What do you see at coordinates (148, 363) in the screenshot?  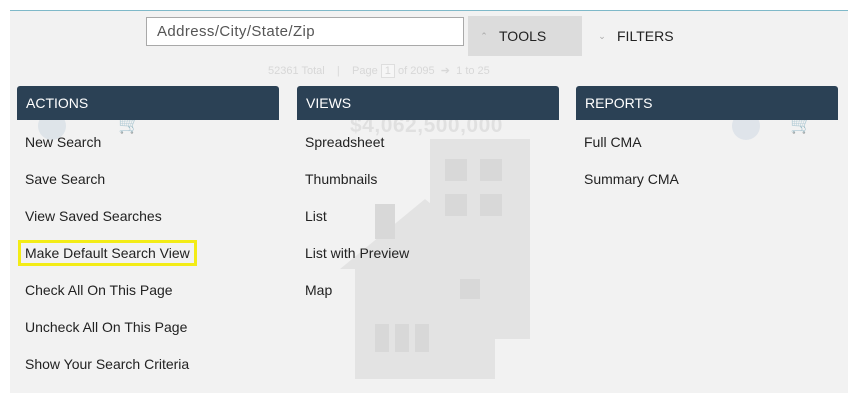 I see `menu-item-show-search-criteria: Show Your Search Criteria` at bounding box center [148, 363].